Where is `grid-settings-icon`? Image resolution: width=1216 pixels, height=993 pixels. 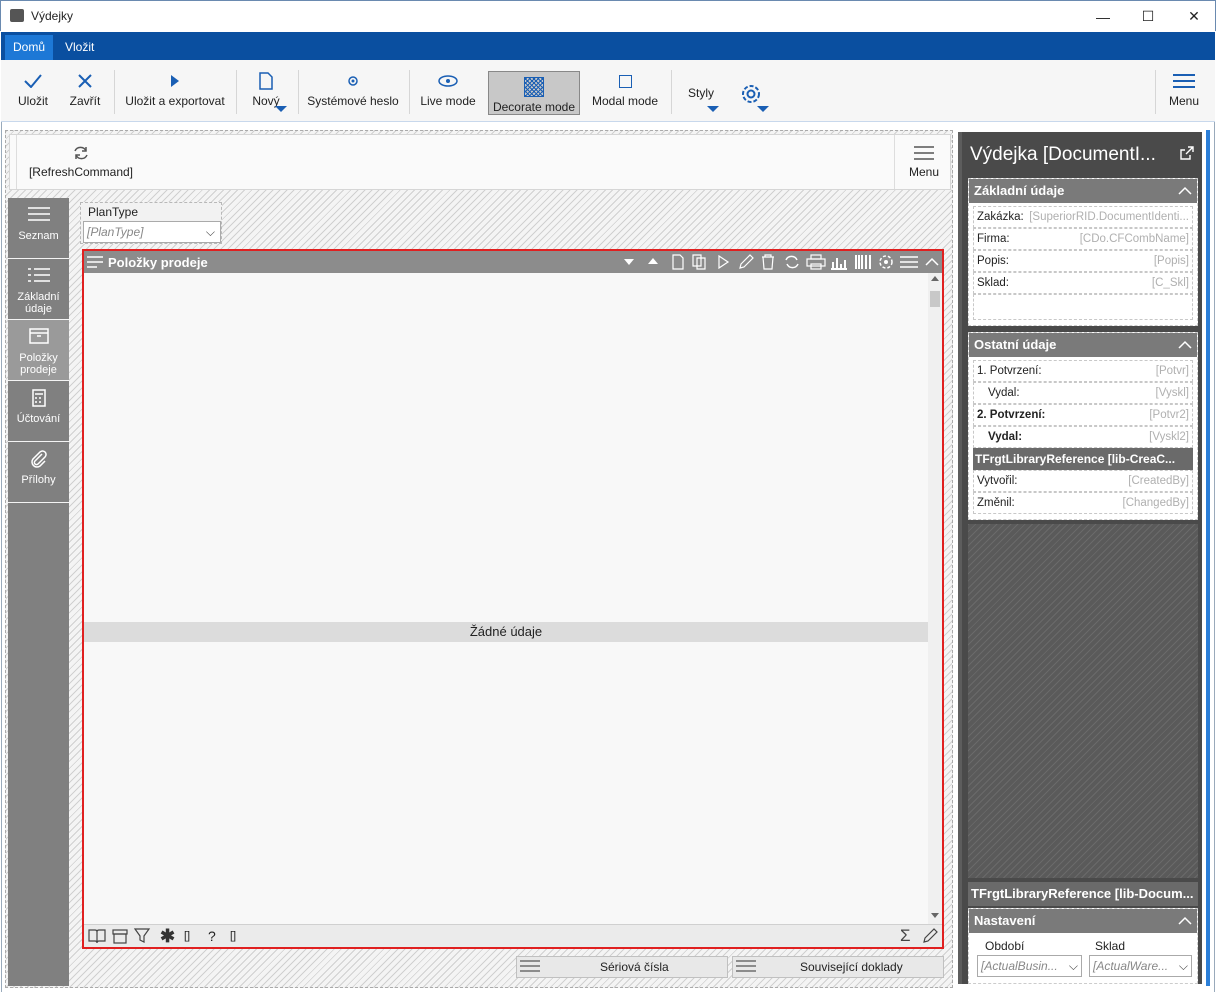 grid-settings-icon is located at coordinates (887, 263).